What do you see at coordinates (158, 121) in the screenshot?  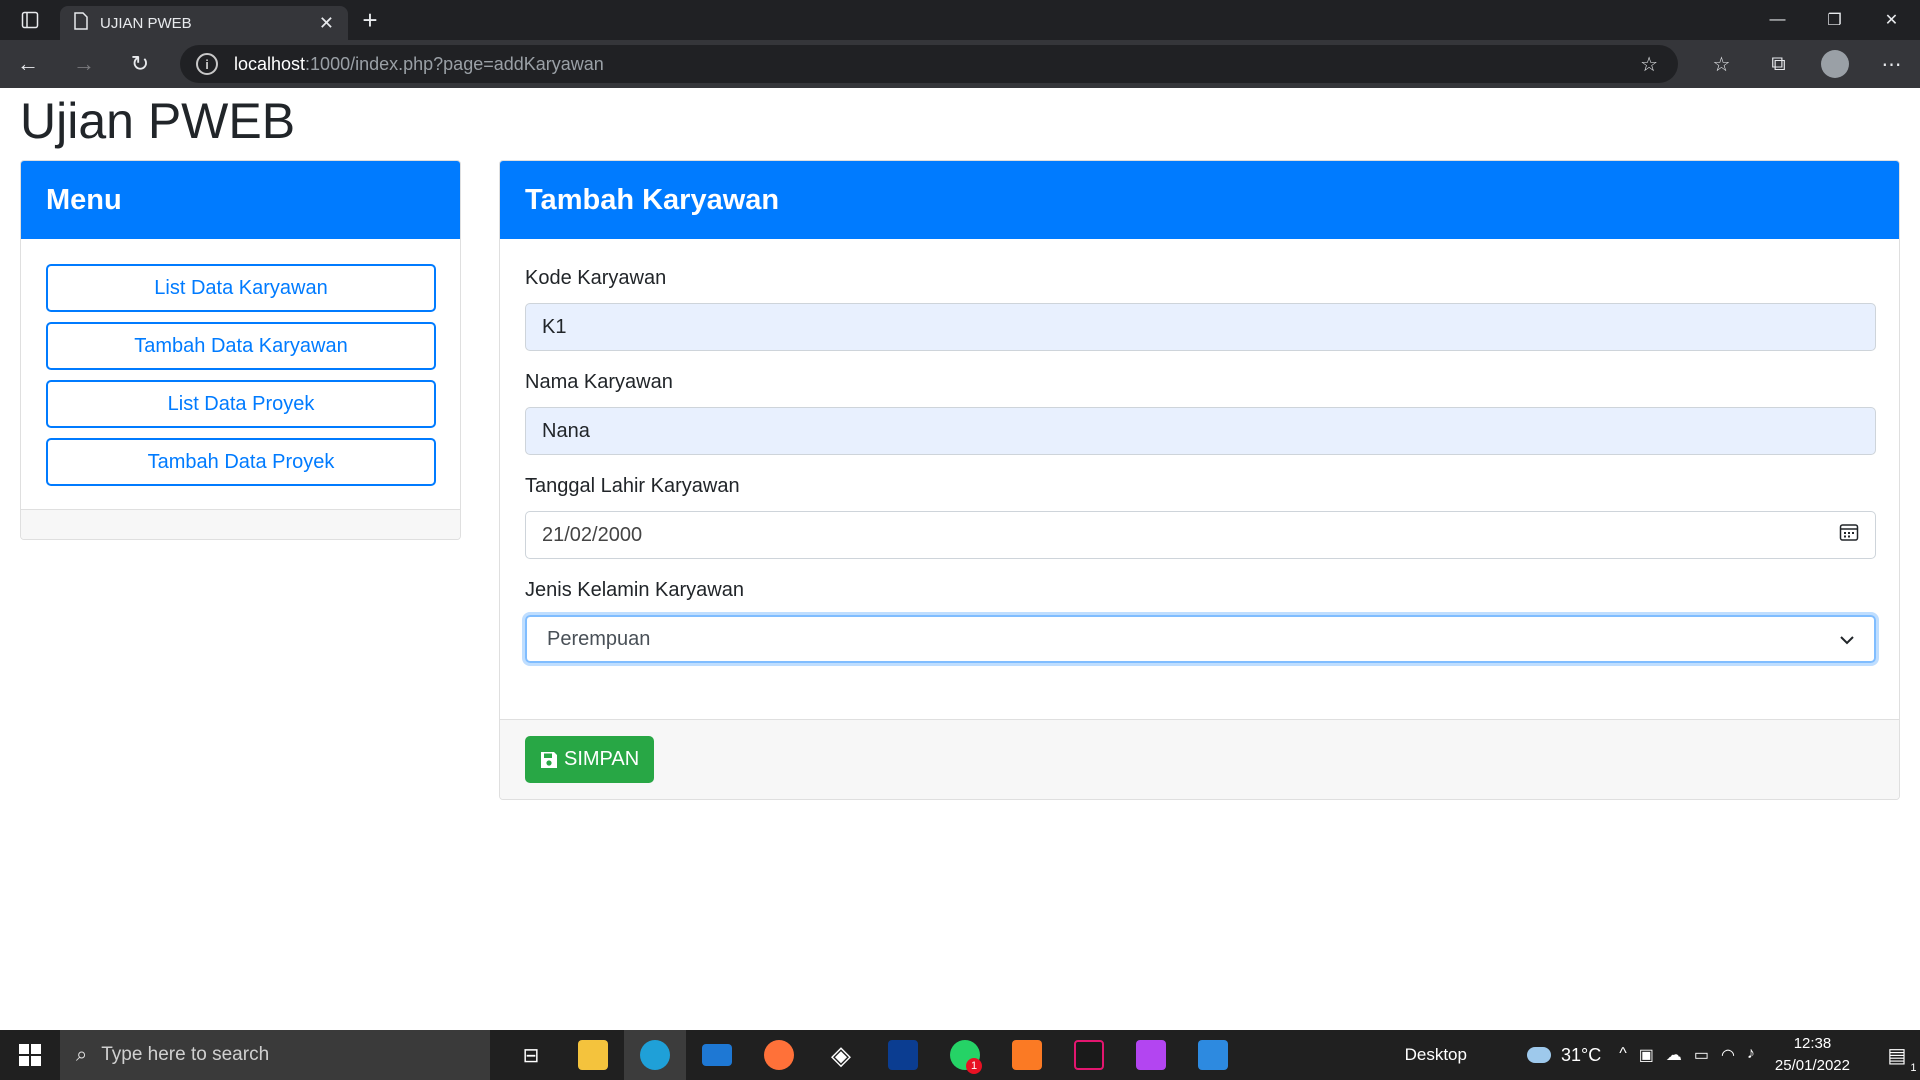 I see `site-title: Ujian PWEB` at bounding box center [158, 121].